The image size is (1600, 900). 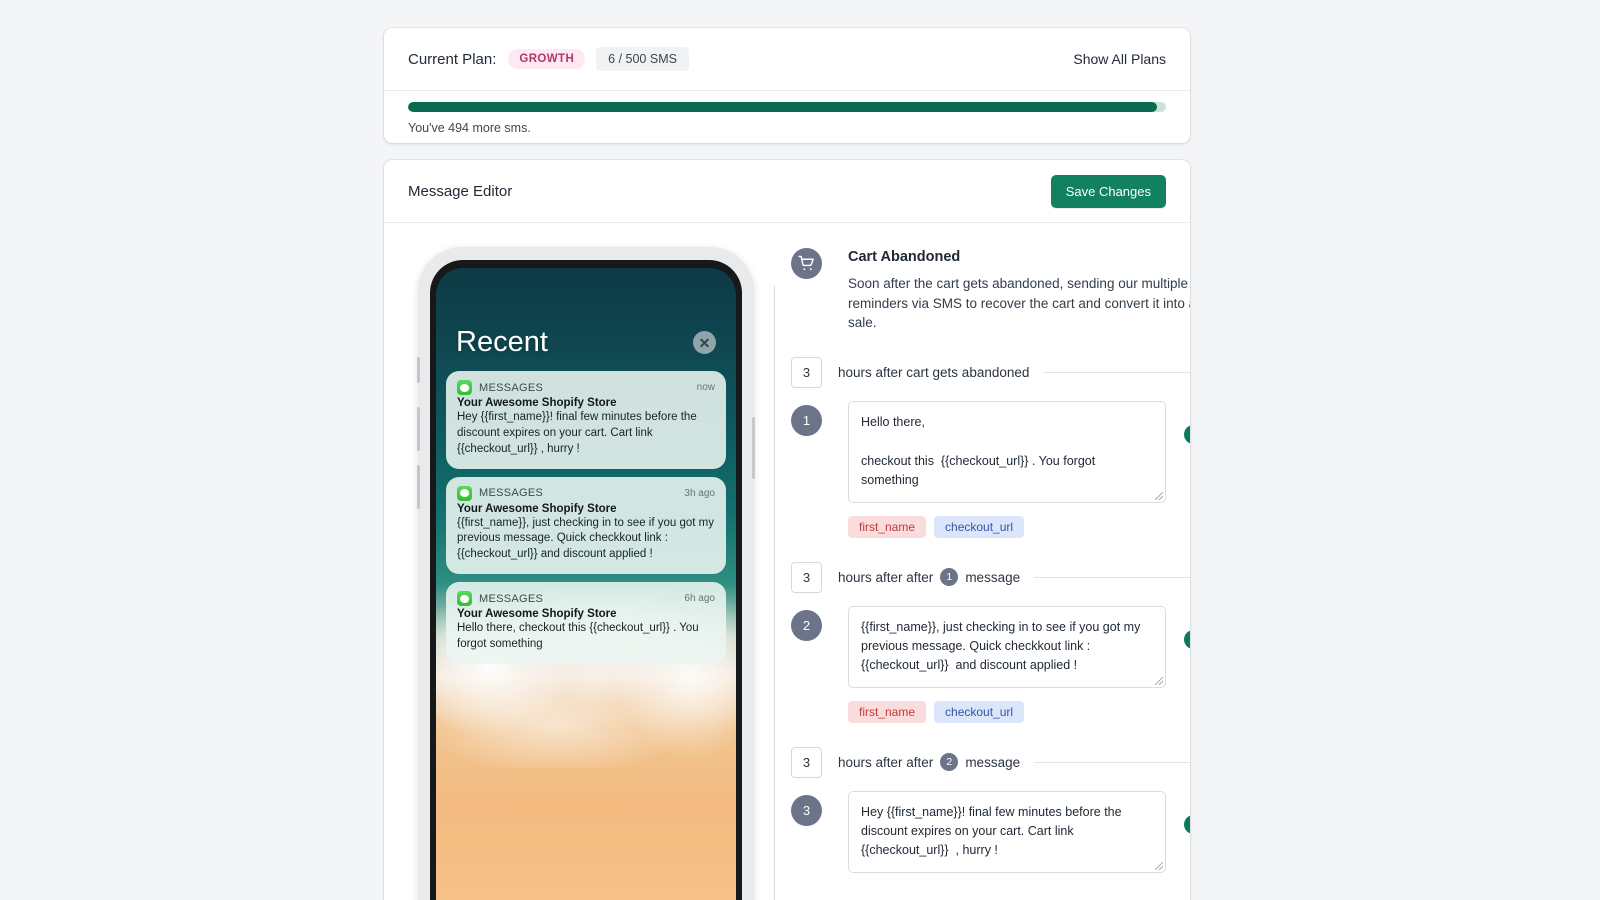 I want to click on phone-volume-up-button, so click(x=418, y=429).